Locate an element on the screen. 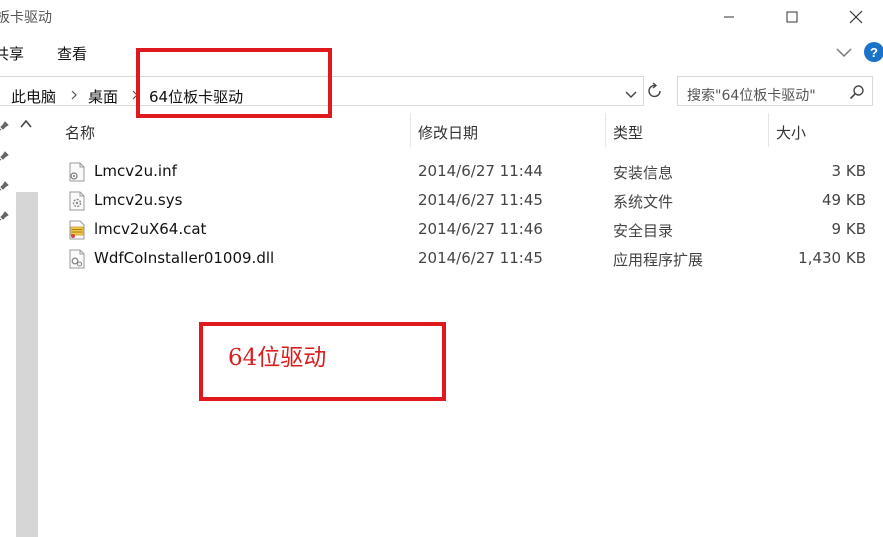 Image resolution: width=883 pixels, height=537 pixels. help-icon: ? is located at coordinates (873, 52).